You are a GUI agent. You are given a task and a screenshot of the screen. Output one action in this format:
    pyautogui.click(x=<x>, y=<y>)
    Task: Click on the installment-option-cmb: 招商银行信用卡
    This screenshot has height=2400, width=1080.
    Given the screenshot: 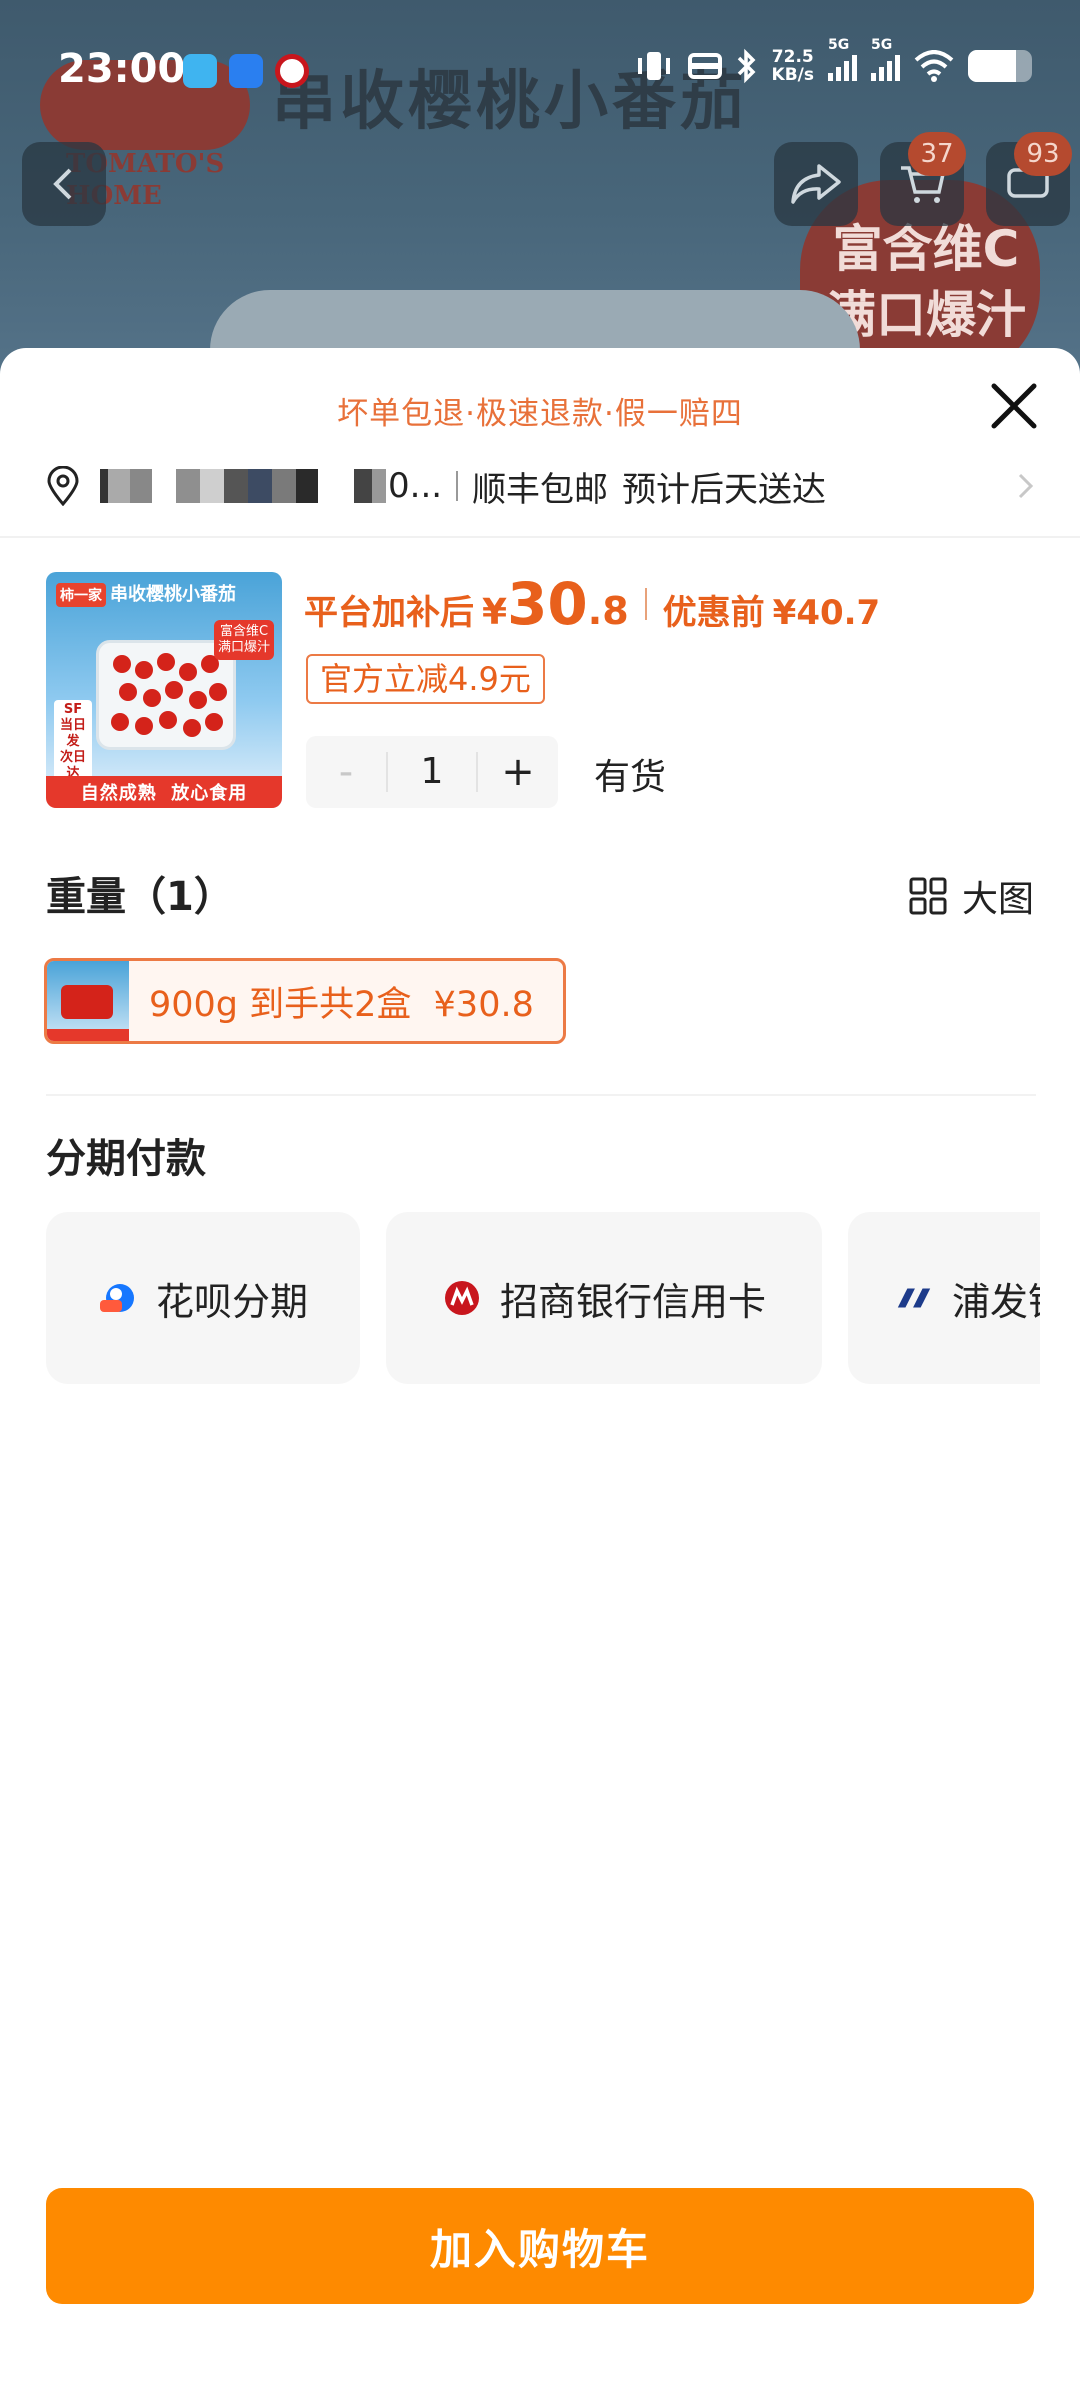 What is the action you would take?
    pyautogui.click(x=604, y=1298)
    